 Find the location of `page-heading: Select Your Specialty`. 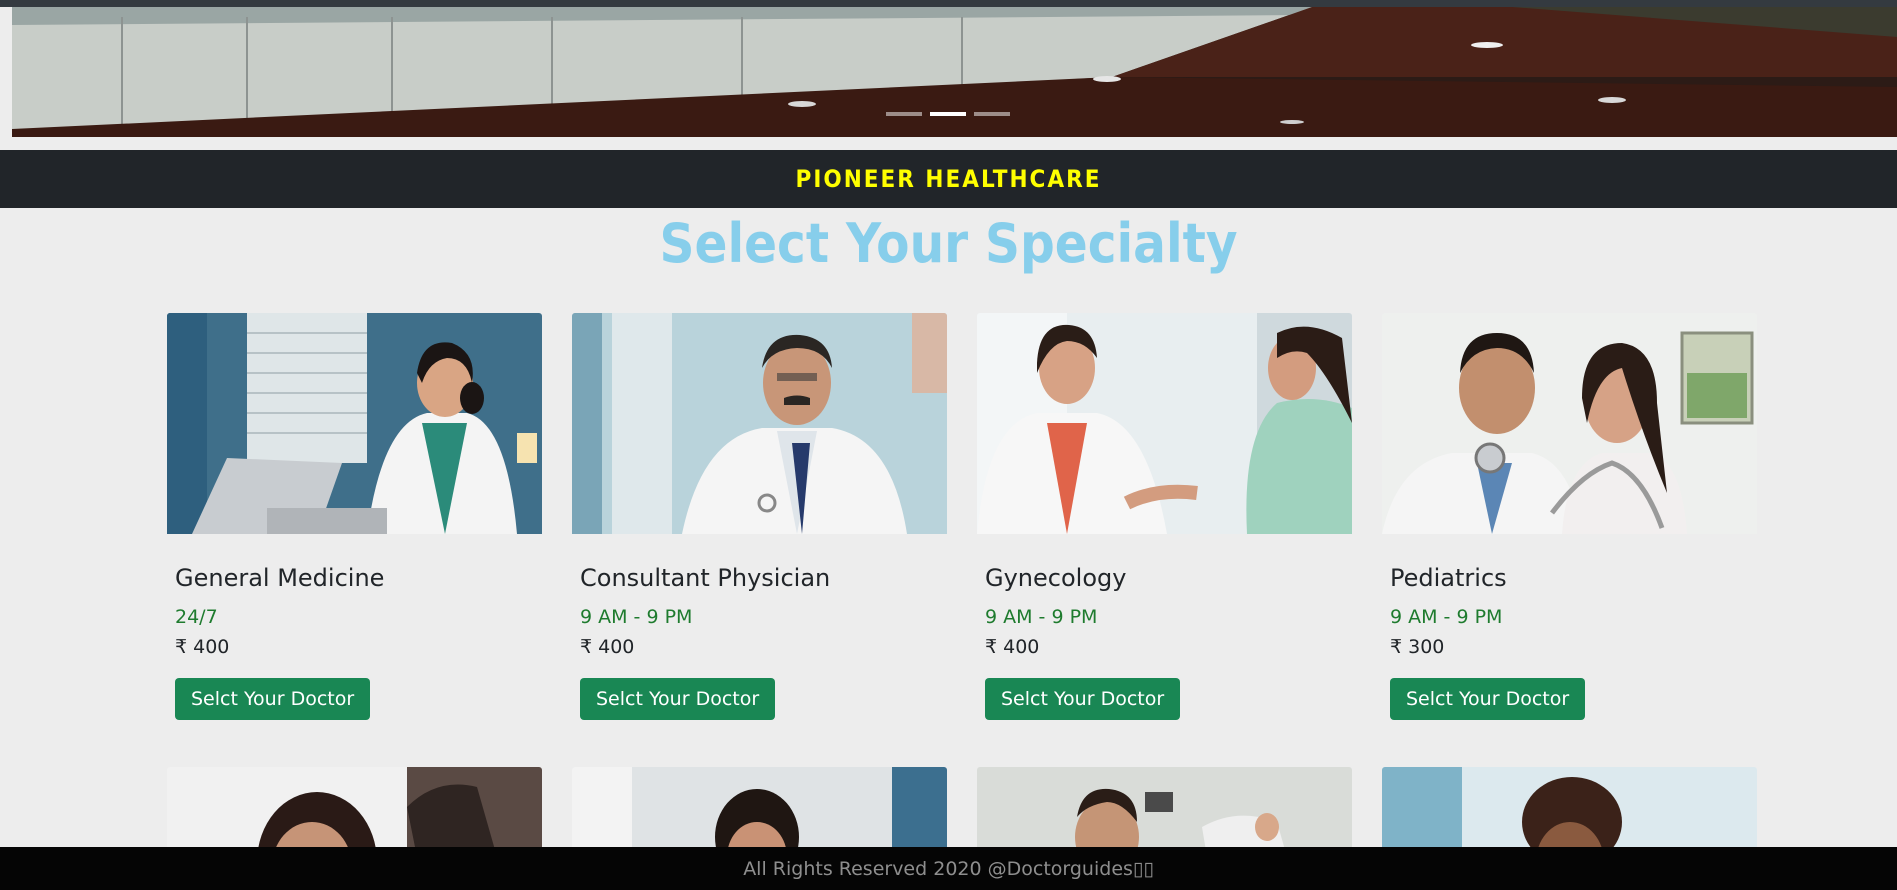

page-heading: Select Your Specialty is located at coordinates (948, 243).